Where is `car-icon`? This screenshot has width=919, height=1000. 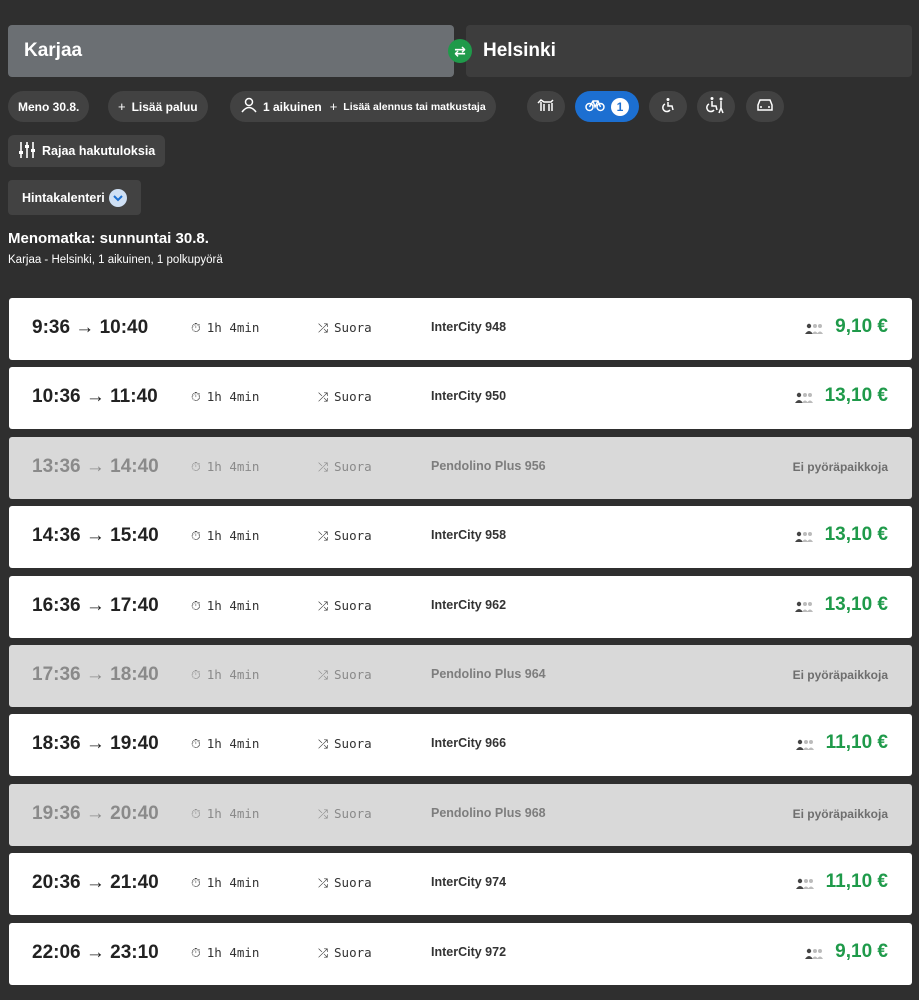
car-icon is located at coordinates (765, 106).